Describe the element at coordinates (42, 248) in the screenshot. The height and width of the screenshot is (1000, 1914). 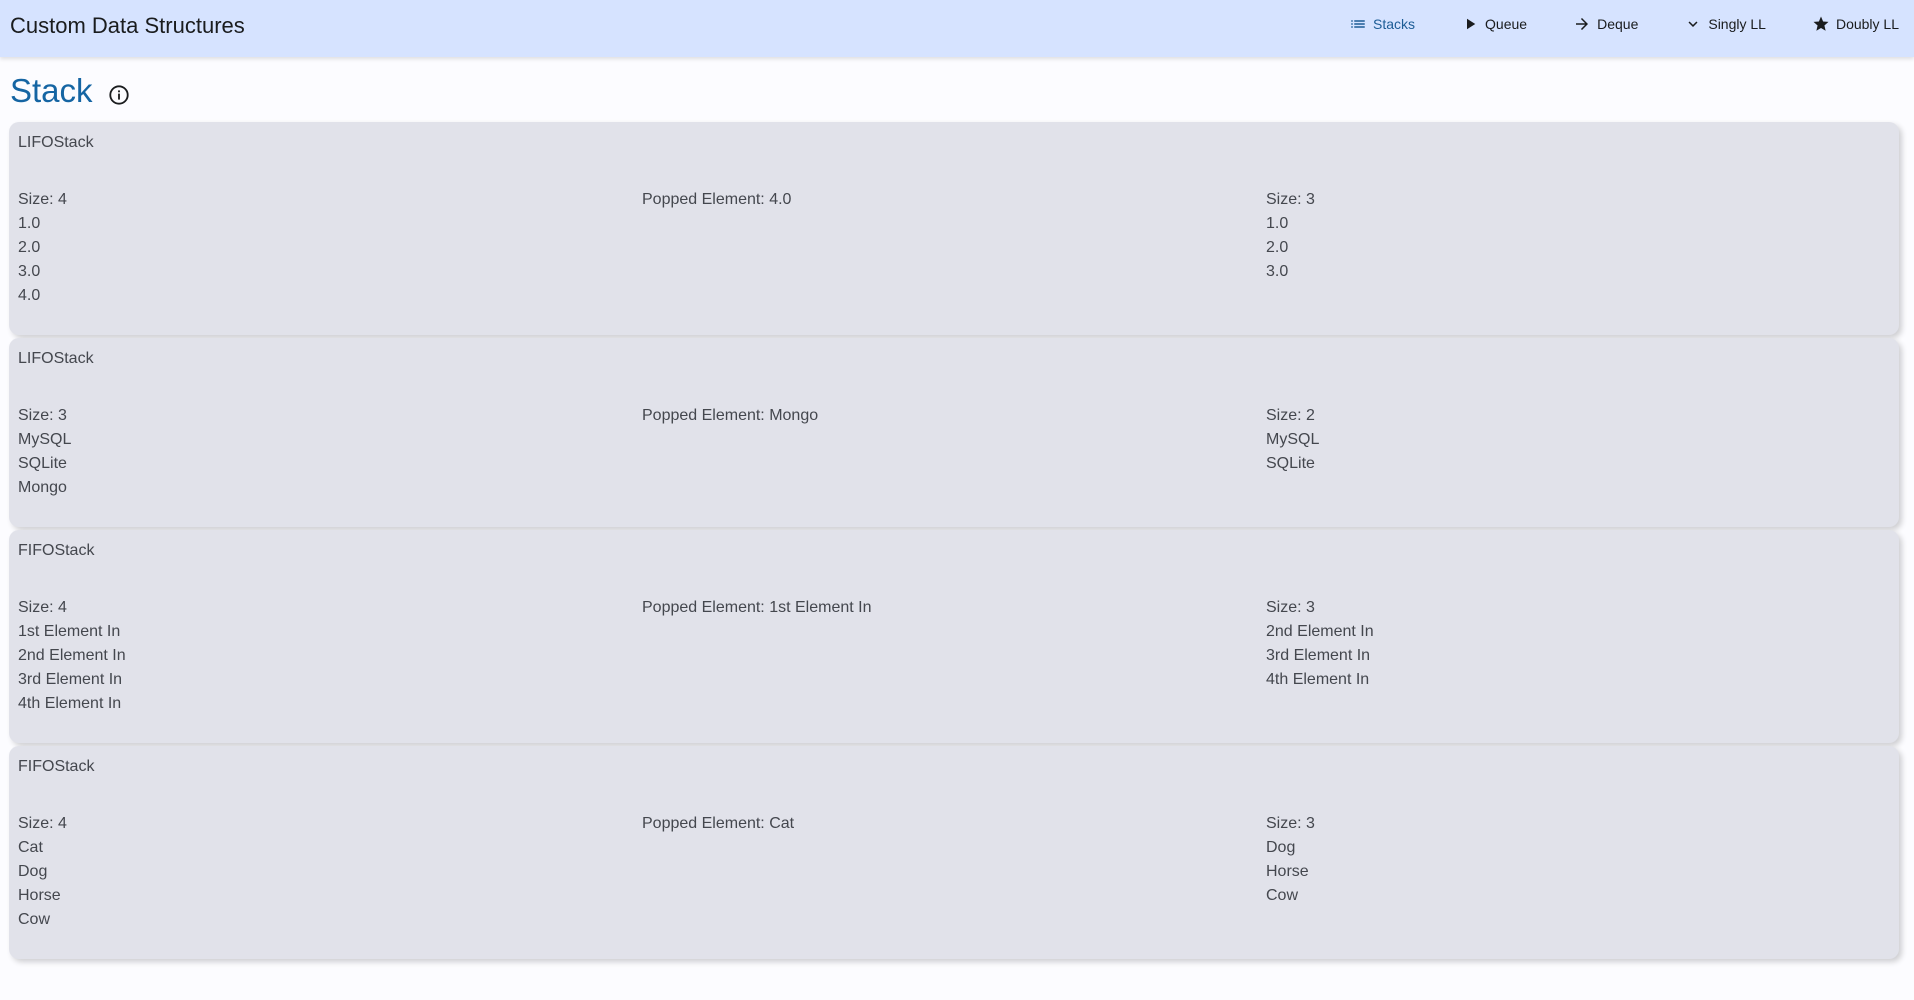
I see `before-column: Size: 4 1.0 2.0 3.0 4.0` at that location.